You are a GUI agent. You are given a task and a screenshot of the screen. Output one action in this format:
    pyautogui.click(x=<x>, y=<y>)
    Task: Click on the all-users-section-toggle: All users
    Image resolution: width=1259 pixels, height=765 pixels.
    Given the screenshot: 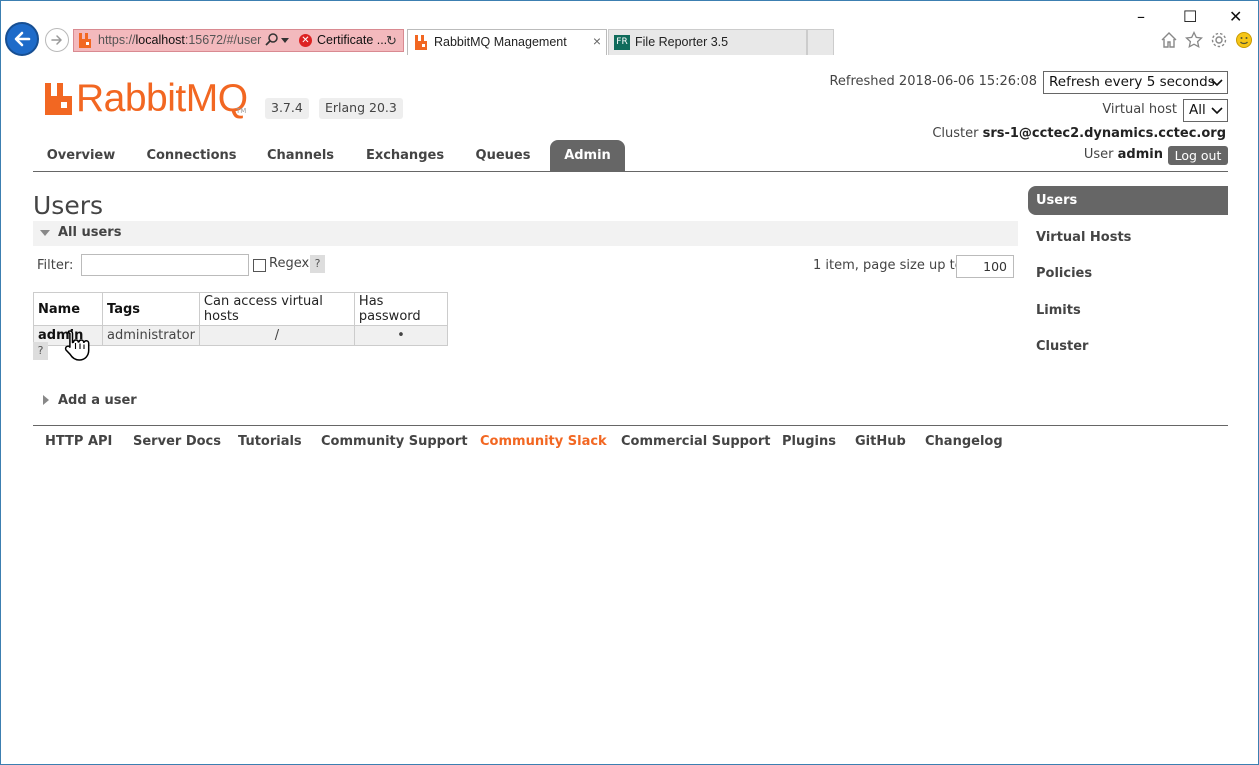 What is the action you would take?
    pyautogui.click(x=525, y=233)
    